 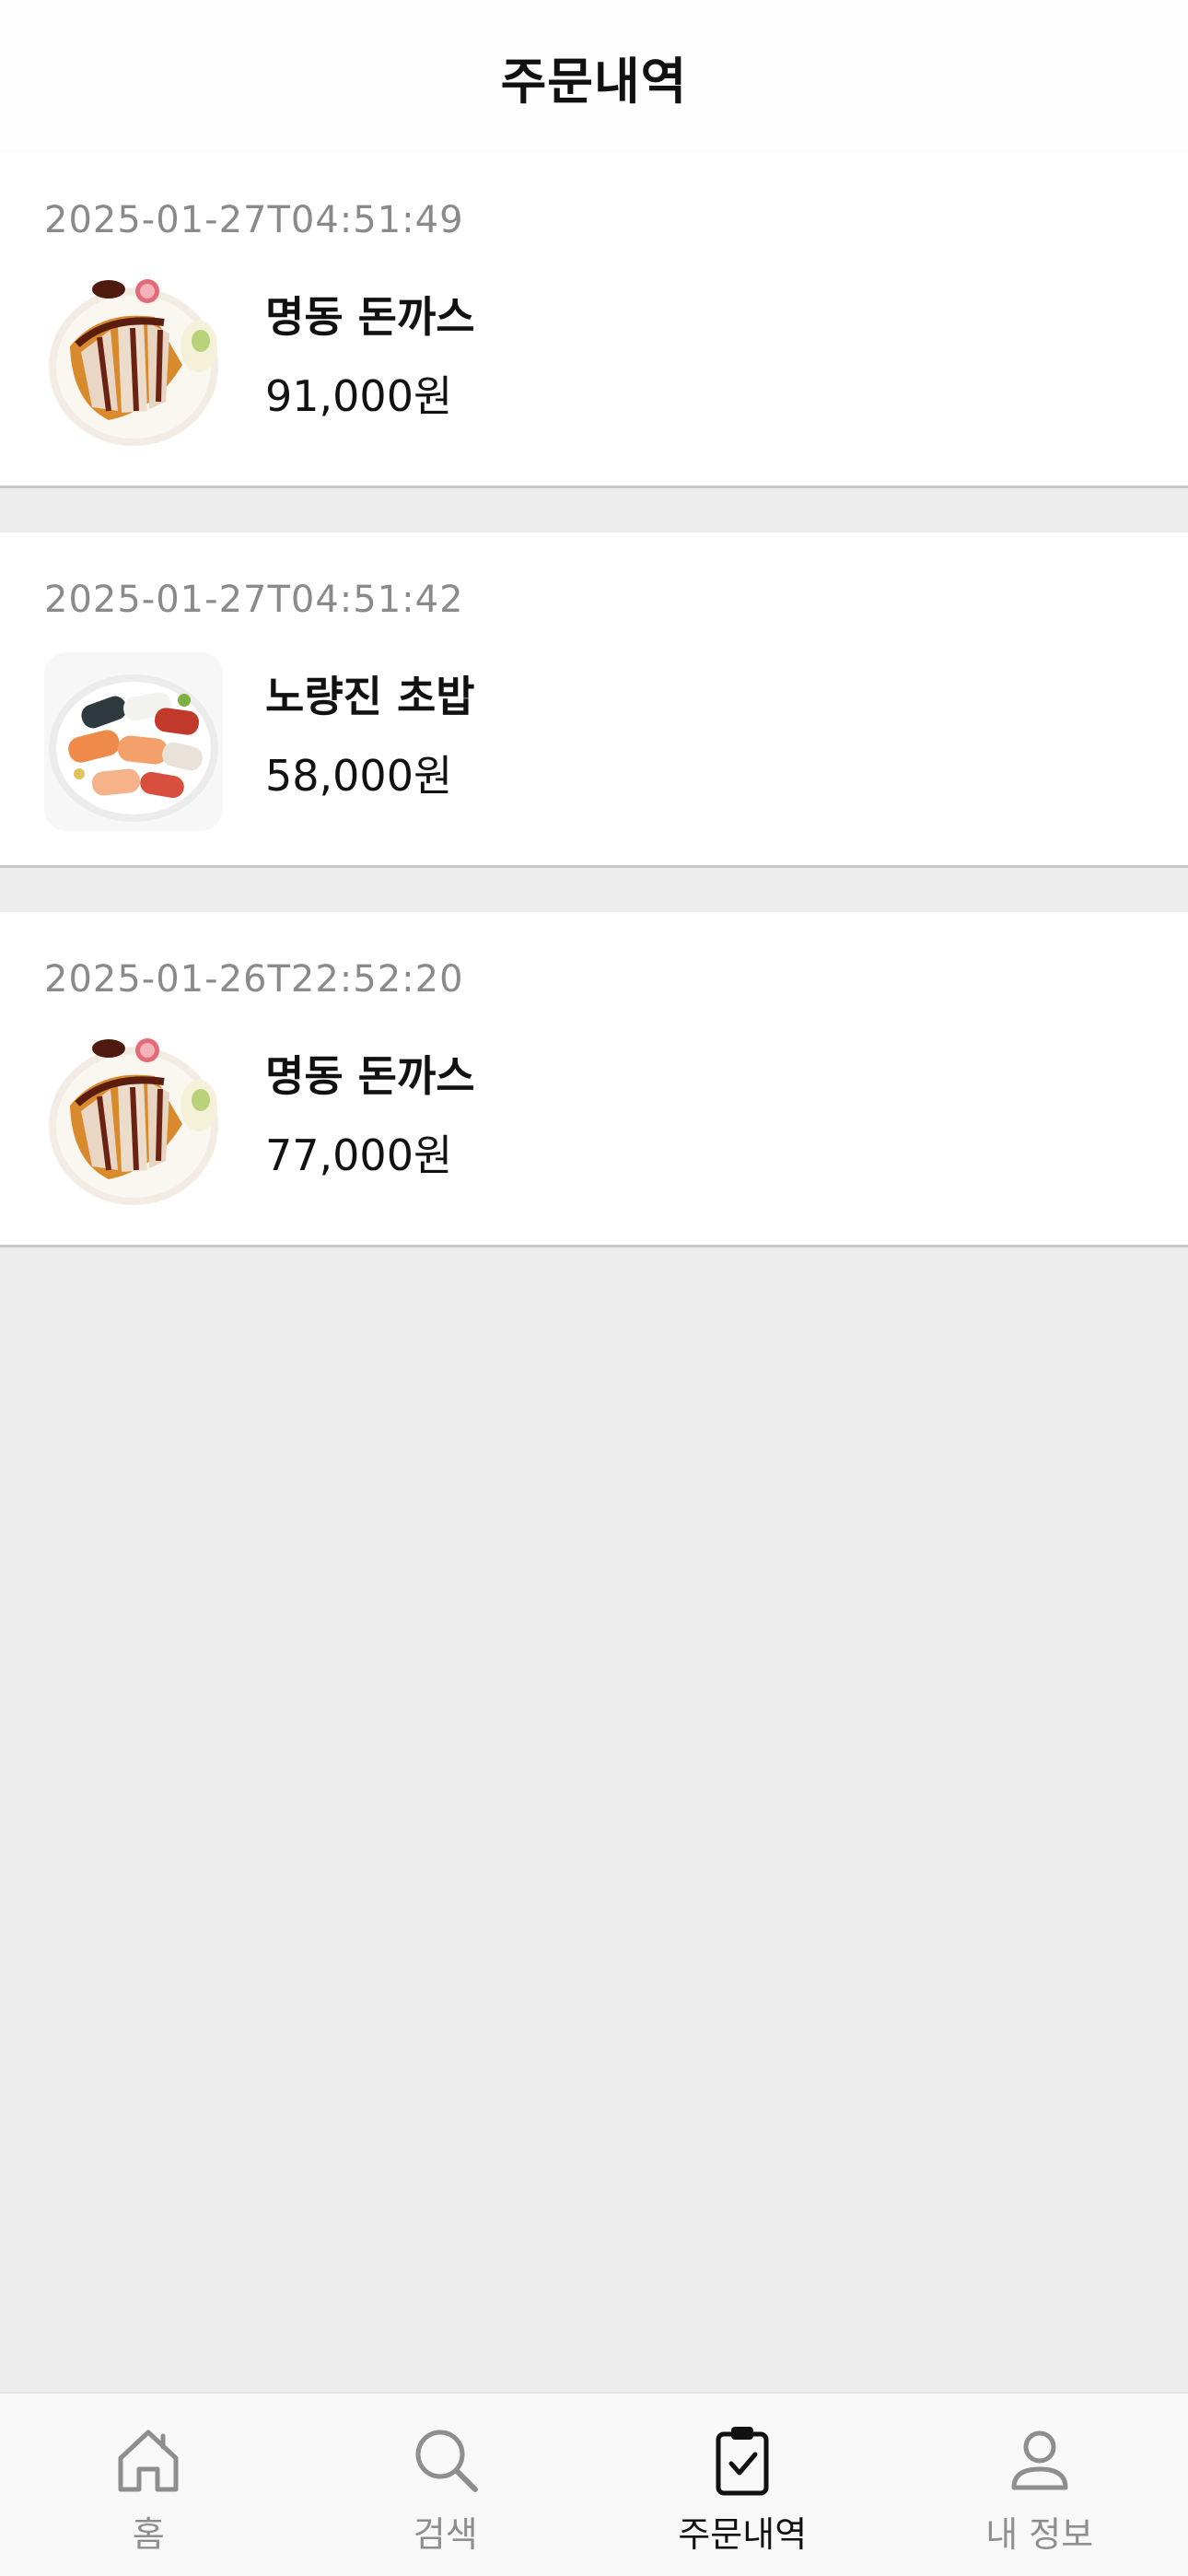 What do you see at coordinates (133, 741) in the screenshot?
I see `sushi-image` at bounding box center [133, 741].